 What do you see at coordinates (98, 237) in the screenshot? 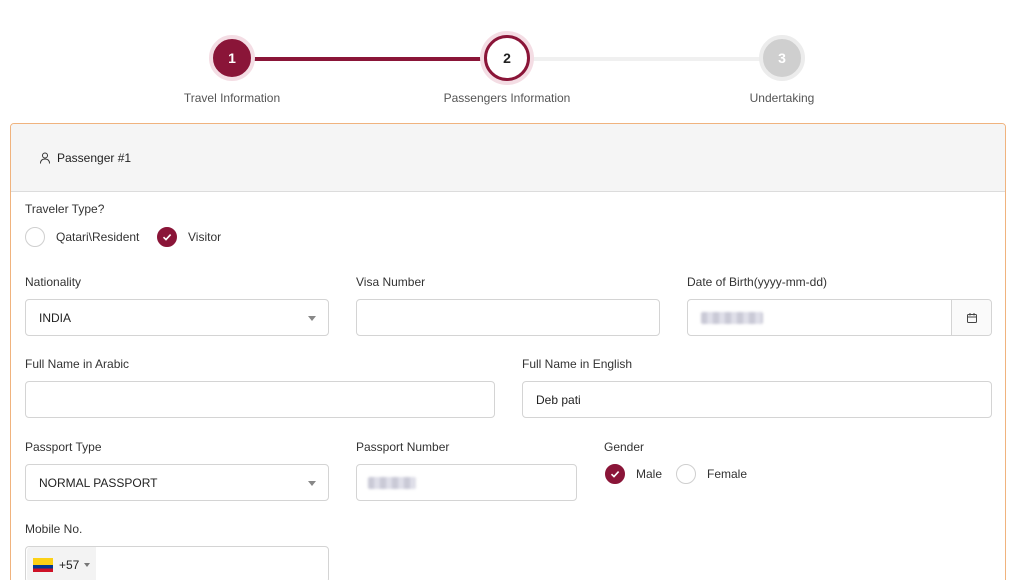
I see `radio-qatari-resident-label: Qatari\Resident` at bounding box center [98, 237].